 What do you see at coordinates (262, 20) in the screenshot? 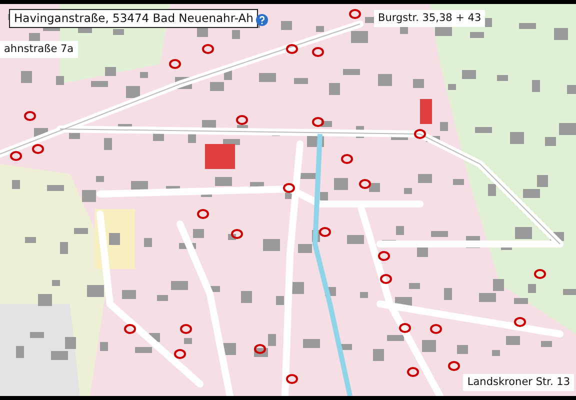
I see `help-icon` at bounding box center [262, 20].